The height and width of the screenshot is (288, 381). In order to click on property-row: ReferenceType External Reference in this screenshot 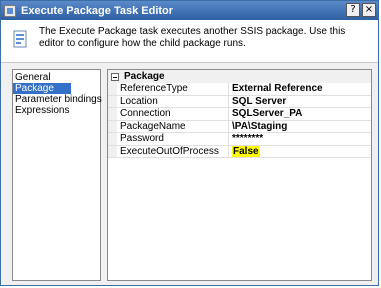, I will do `click(239, 89)`.